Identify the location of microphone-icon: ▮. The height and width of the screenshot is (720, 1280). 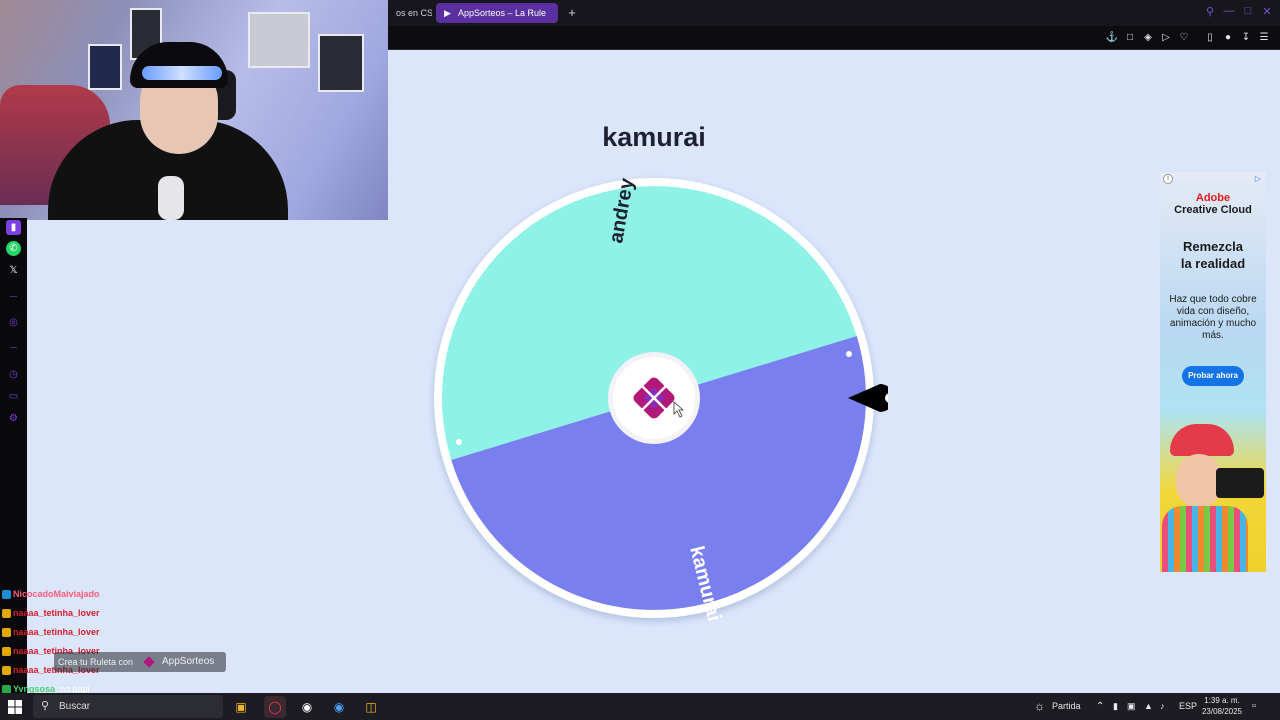
(1115, 706).